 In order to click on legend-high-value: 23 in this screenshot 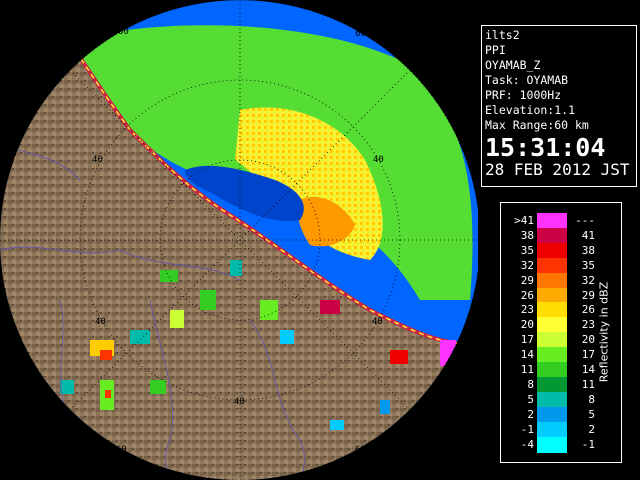, I will do `click(588, 325)`.